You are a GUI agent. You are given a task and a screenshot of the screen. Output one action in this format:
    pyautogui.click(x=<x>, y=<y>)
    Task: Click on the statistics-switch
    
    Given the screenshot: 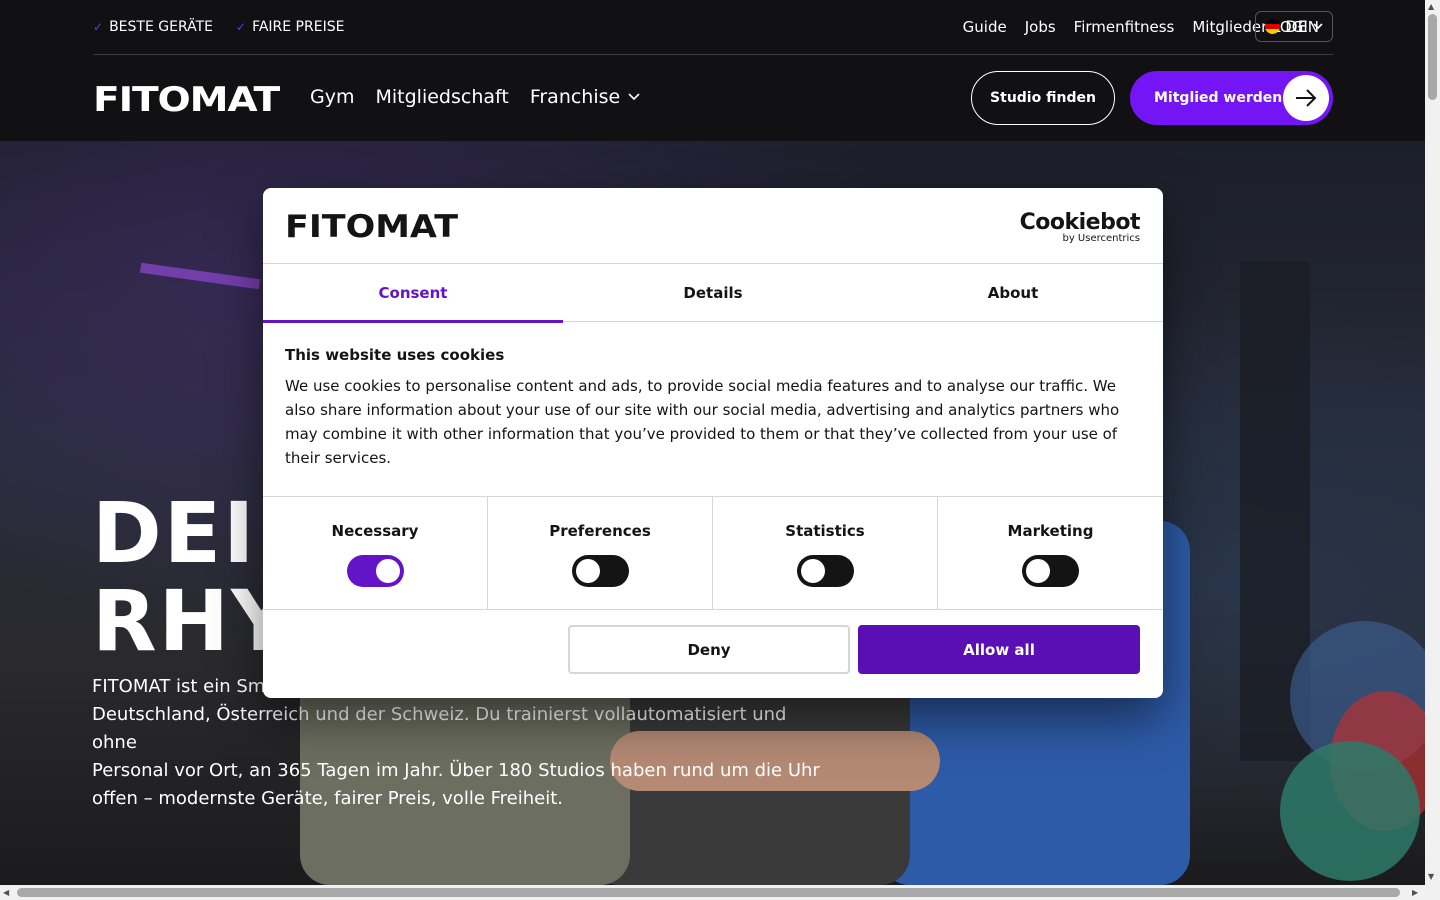 What is the action you would take?
    pyautogui.click(x=825, y=571)
    